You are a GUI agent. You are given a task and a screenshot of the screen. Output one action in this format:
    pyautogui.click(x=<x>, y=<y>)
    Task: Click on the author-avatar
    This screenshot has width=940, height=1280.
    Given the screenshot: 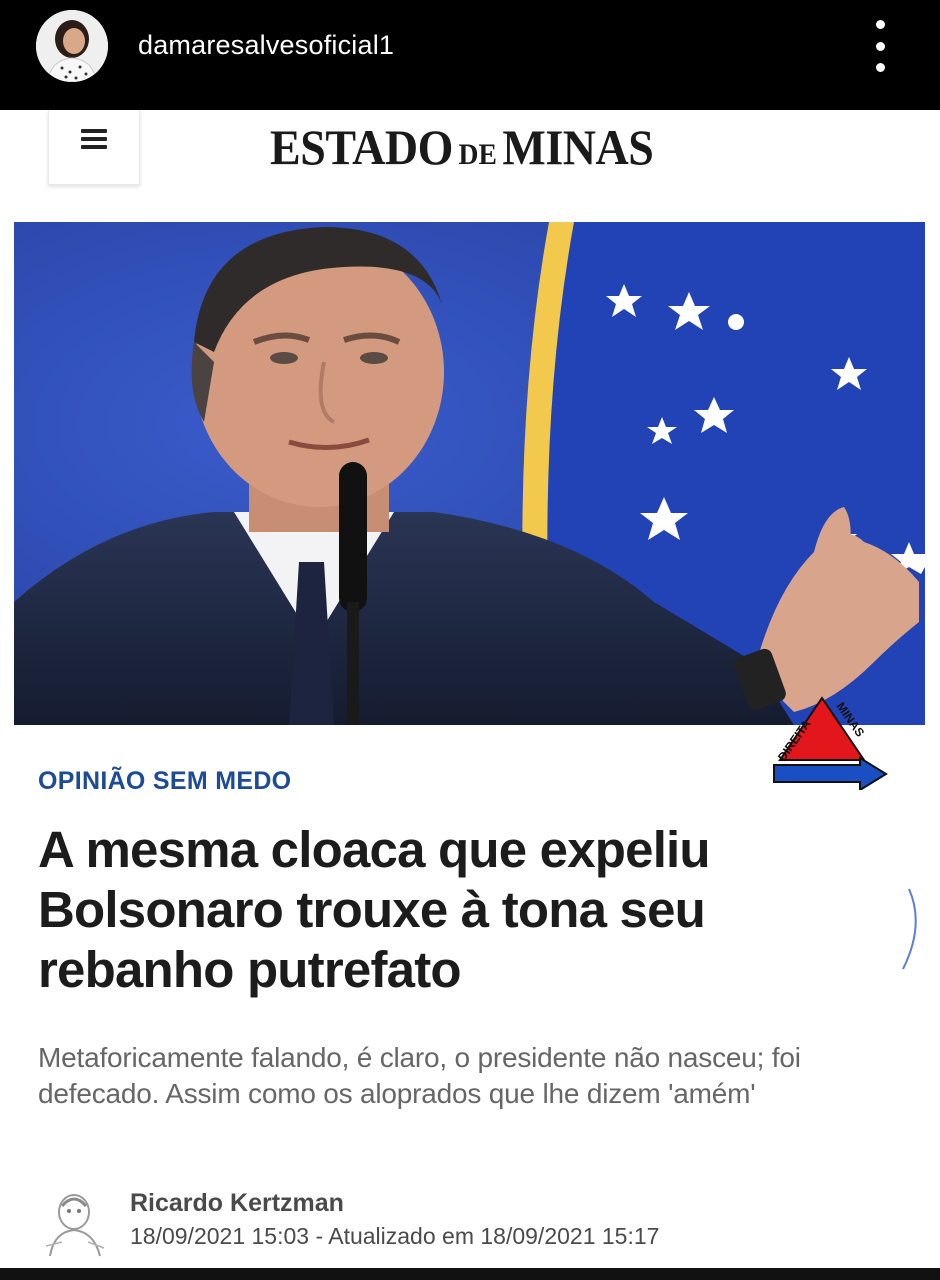 What is the action you would take?
    pyautogui.click(x=75, y=1222)
    